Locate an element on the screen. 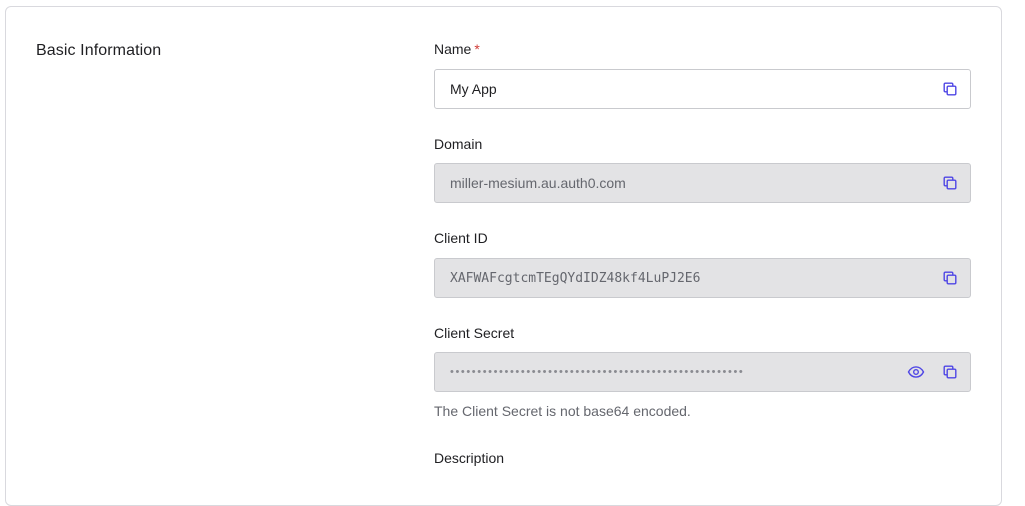 The height and width of the screenshot is (506, 1025). name-field: My App is located at coordinates (702, 89).